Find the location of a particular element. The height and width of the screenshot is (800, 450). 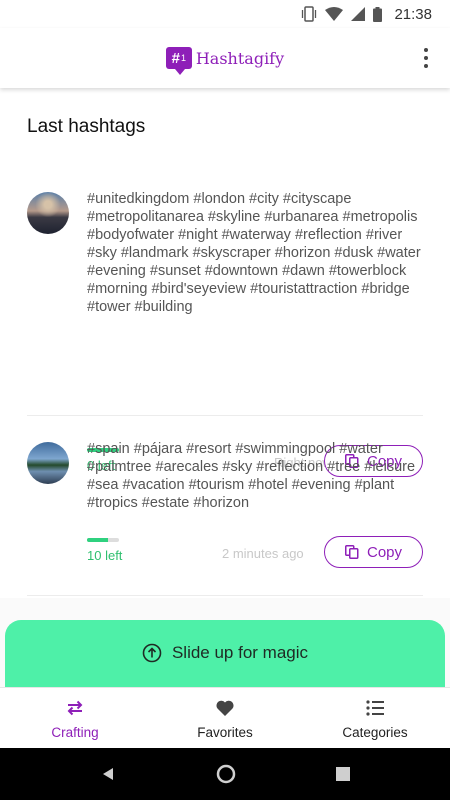

nav-categories: Categories is located at coordinates (375, 718).